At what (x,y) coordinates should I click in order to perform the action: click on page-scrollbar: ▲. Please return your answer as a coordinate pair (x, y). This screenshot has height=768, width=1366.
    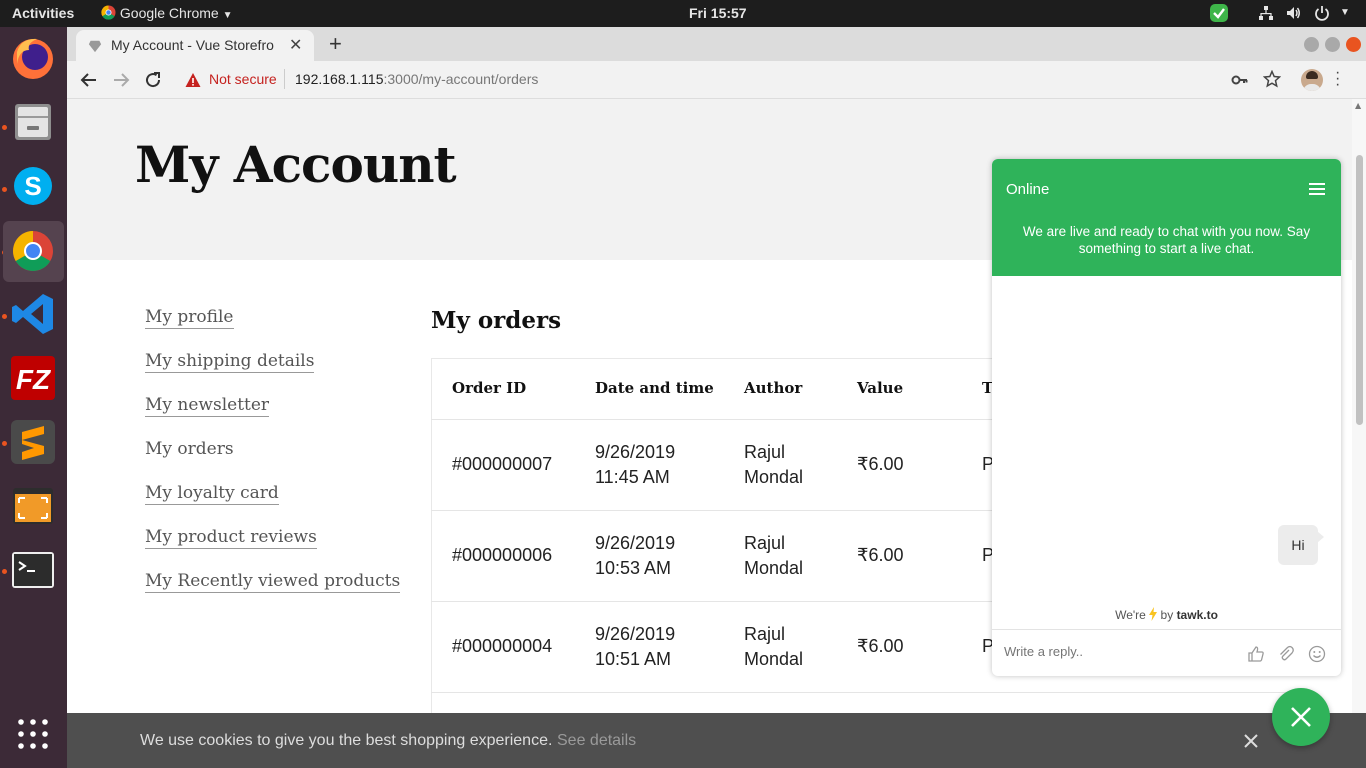
    Looking at the image, I should click on (1359, 433).